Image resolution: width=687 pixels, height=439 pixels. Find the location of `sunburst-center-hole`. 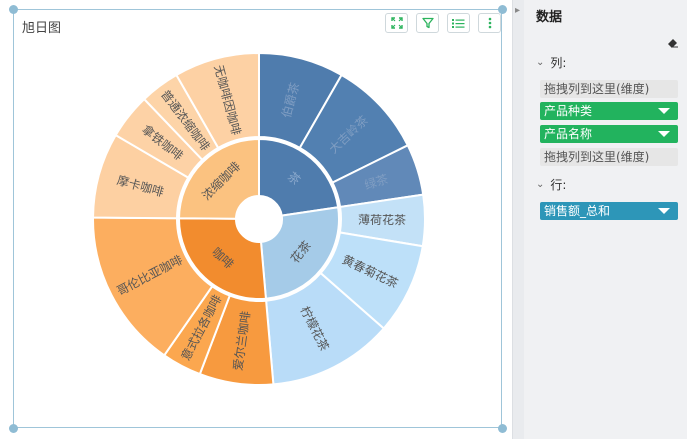

sunburst-center-hole is located at coordinates (259, 219).